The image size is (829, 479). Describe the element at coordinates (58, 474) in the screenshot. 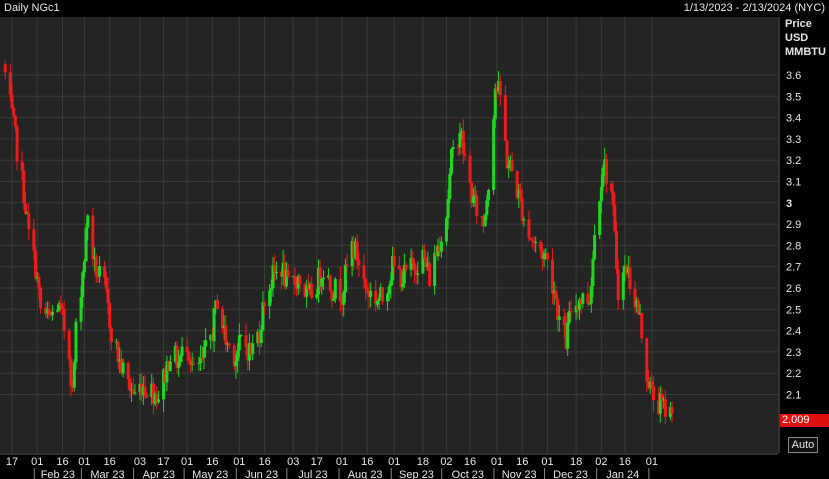

I see `x-month-label: Feb 23` at that location.